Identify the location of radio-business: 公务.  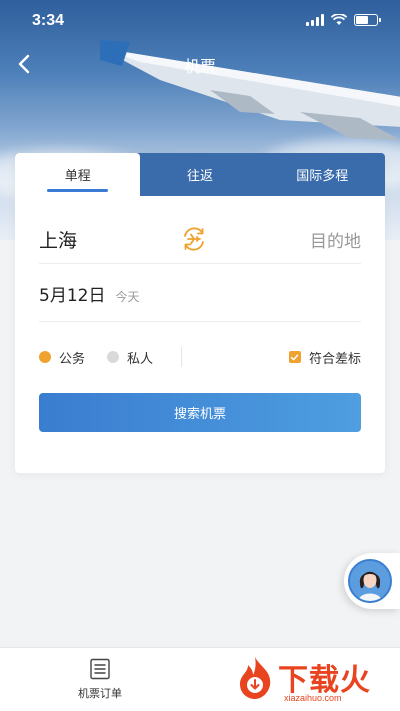
(62, 357).